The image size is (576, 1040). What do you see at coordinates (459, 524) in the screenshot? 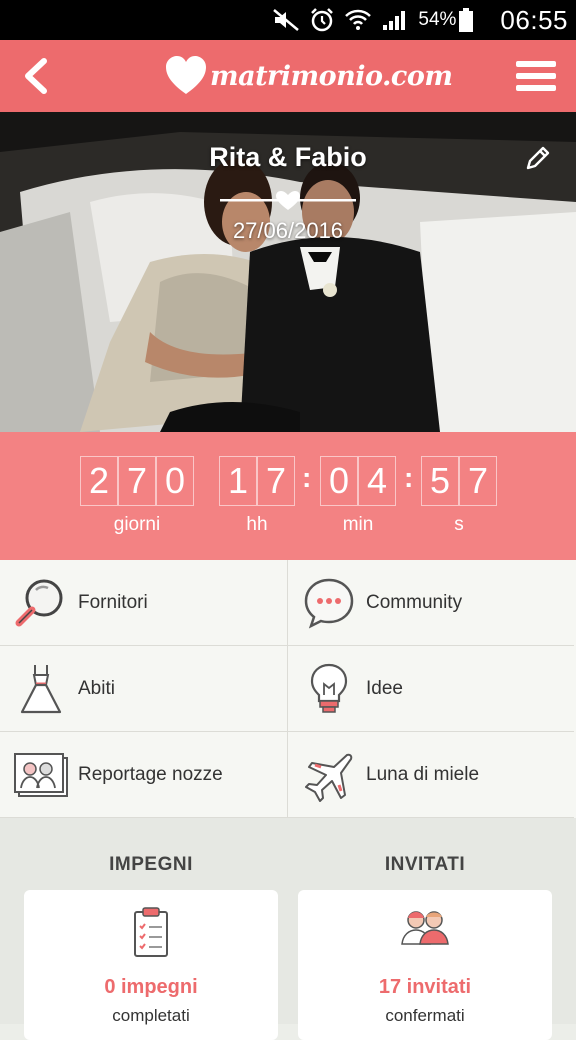
I see `countdown-seconds-label: s` at bounding box center [459, 524].